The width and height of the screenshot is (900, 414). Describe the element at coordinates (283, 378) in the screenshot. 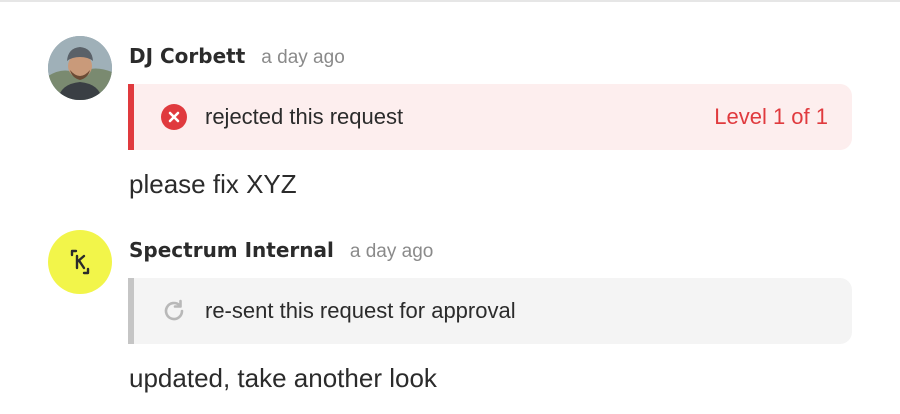

I see `comment-message: updated, take another look` at that location.